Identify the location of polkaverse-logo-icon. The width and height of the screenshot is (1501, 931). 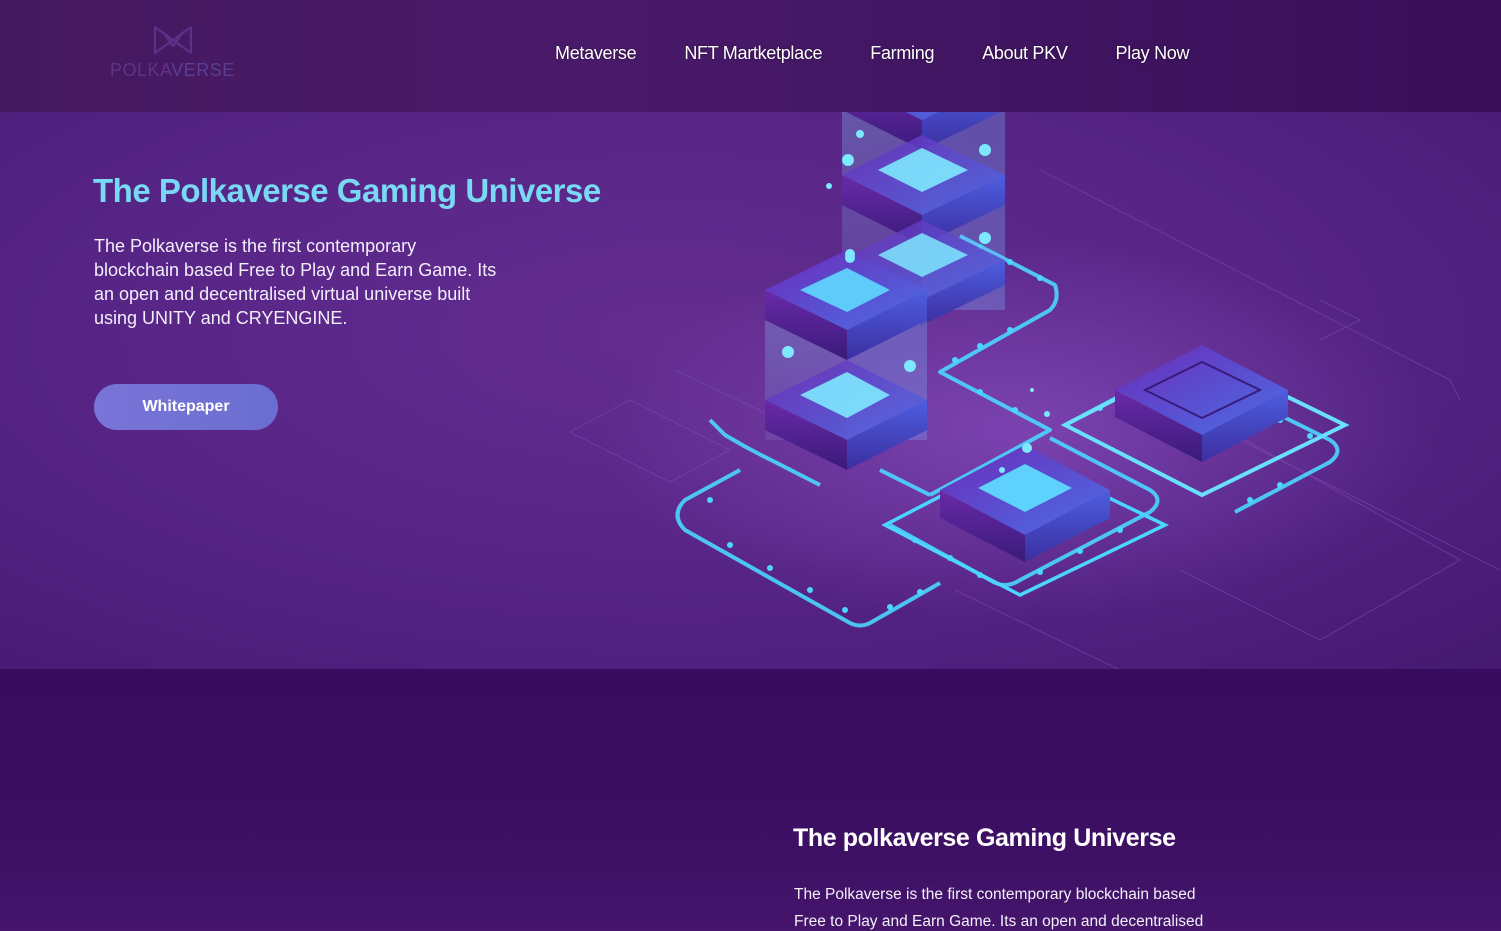
(173, 40).